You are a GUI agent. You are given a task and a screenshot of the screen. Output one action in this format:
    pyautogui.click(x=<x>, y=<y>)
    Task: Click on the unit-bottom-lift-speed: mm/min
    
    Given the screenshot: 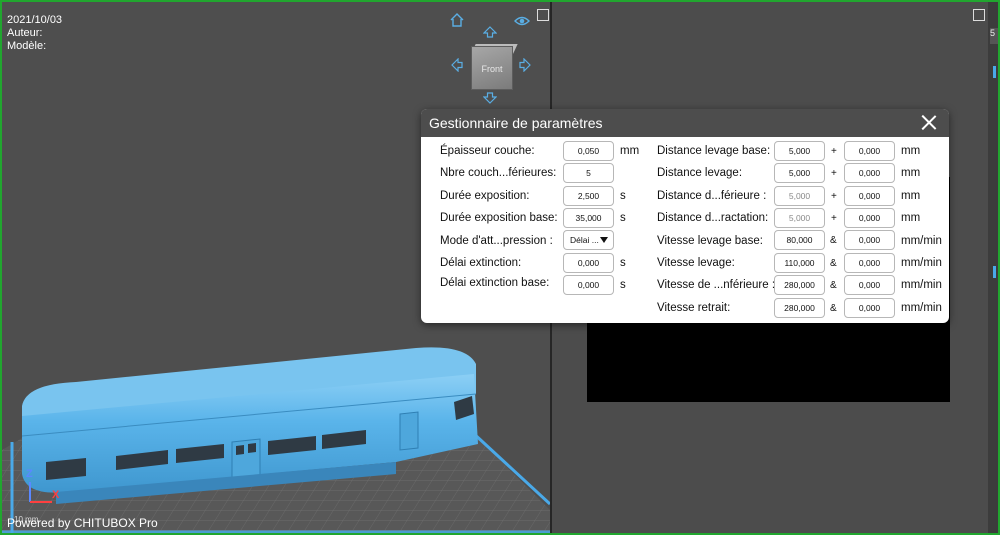 What is the action you would take?
    pyautogui.click(x=921, y=241)
    